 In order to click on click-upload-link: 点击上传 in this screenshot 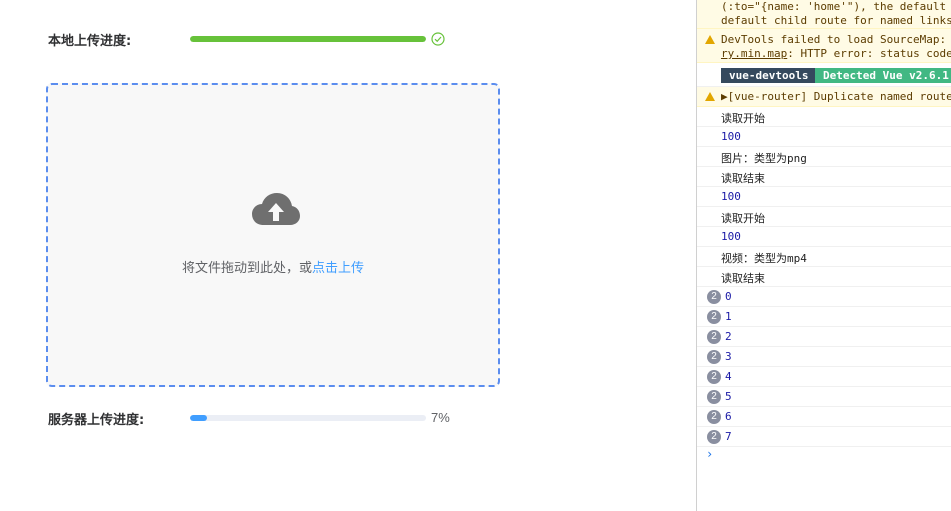, I will do `click(338, 268)`.